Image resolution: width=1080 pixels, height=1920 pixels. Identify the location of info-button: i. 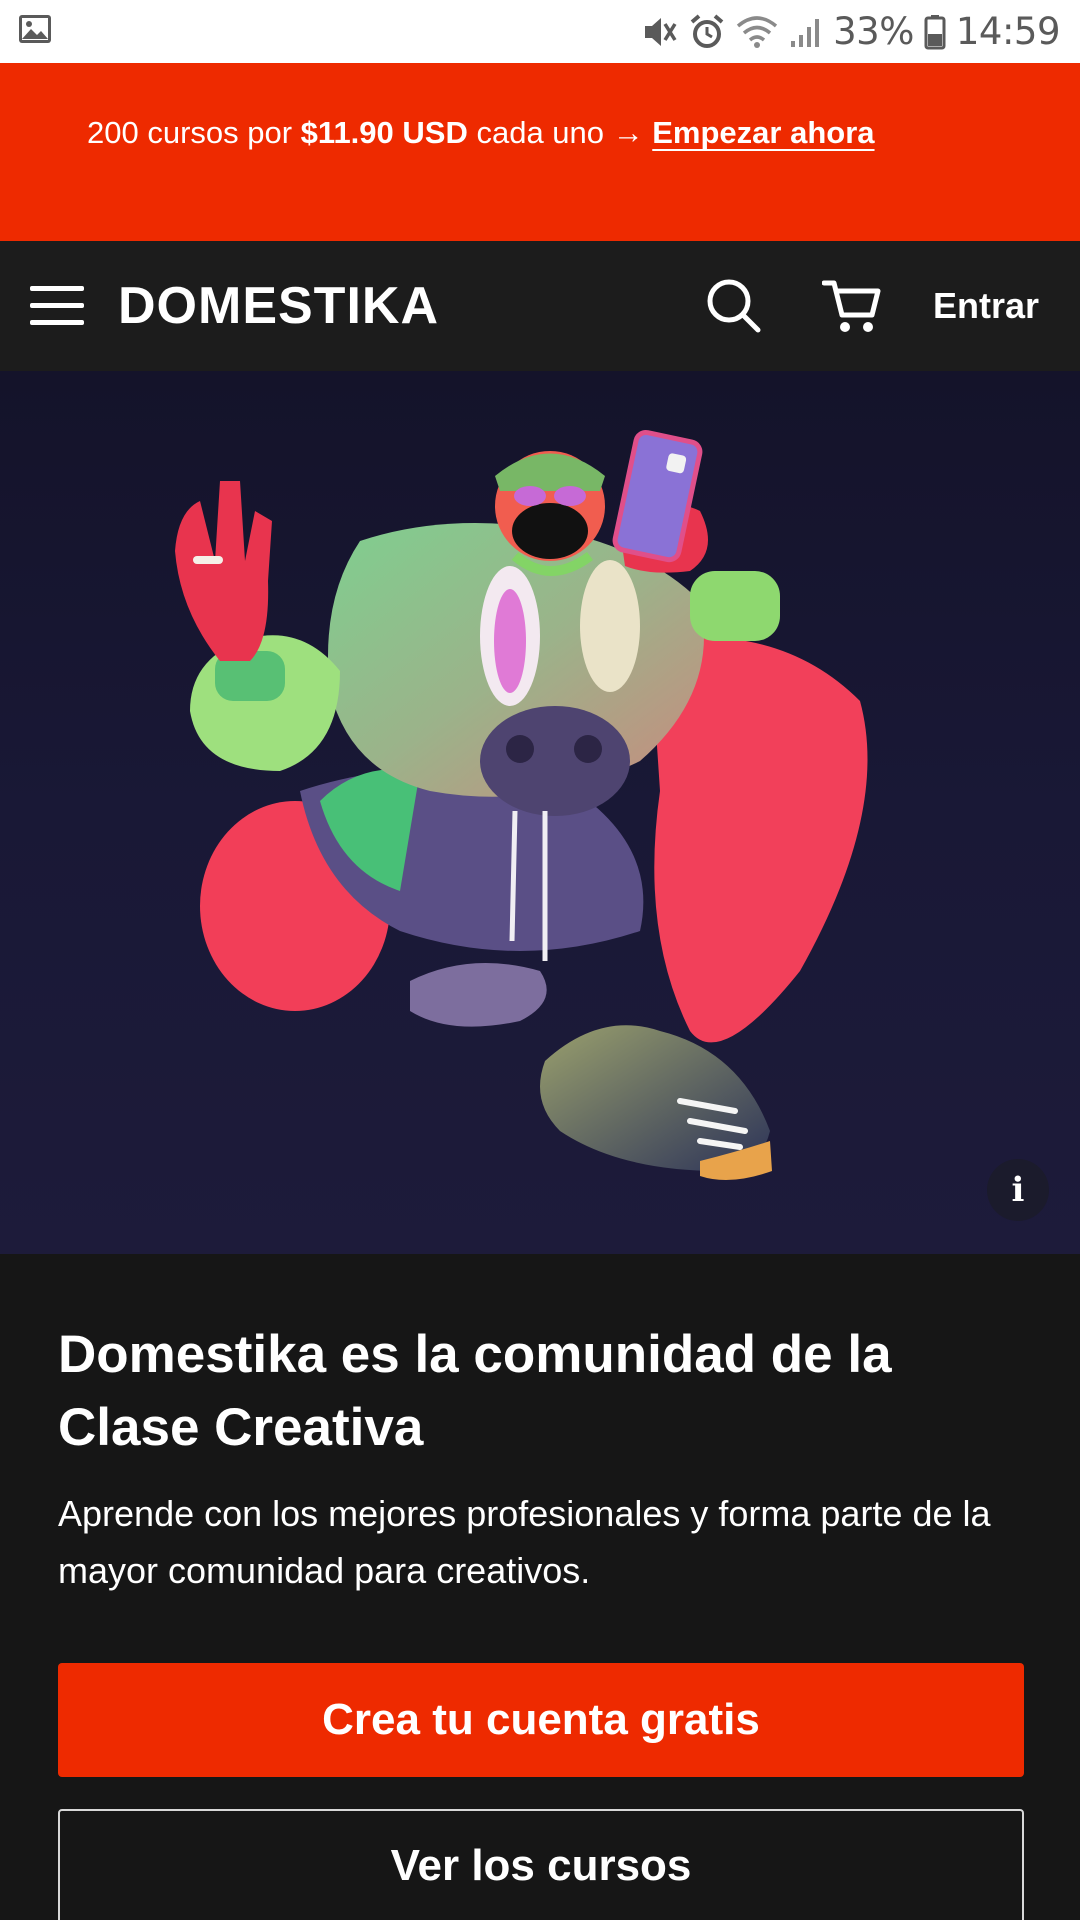
(1018, 1190).